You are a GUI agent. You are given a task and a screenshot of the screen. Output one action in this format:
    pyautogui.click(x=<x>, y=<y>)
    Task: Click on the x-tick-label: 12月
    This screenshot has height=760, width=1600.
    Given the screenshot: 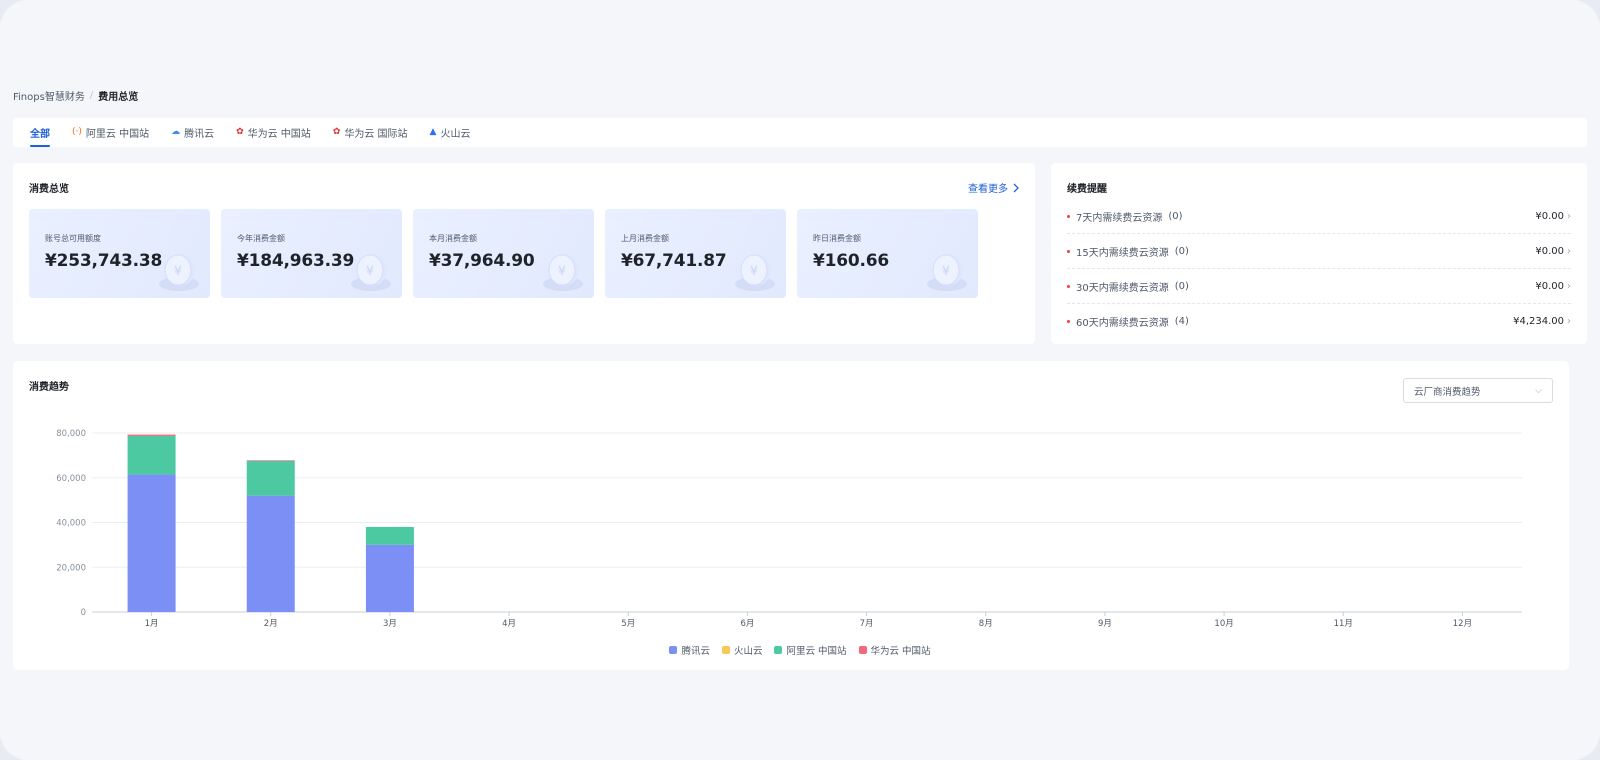 What is the action you would take?
    pyautogui.click(x=1462, y=624)
    